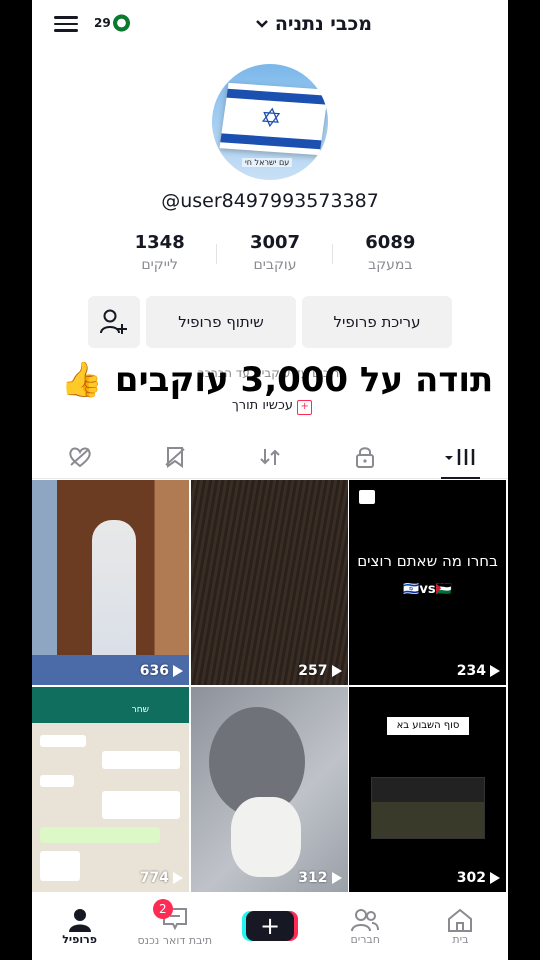 The image size is (540, 960). I want to click on video-thumbnail: 636, so click(110, 582).